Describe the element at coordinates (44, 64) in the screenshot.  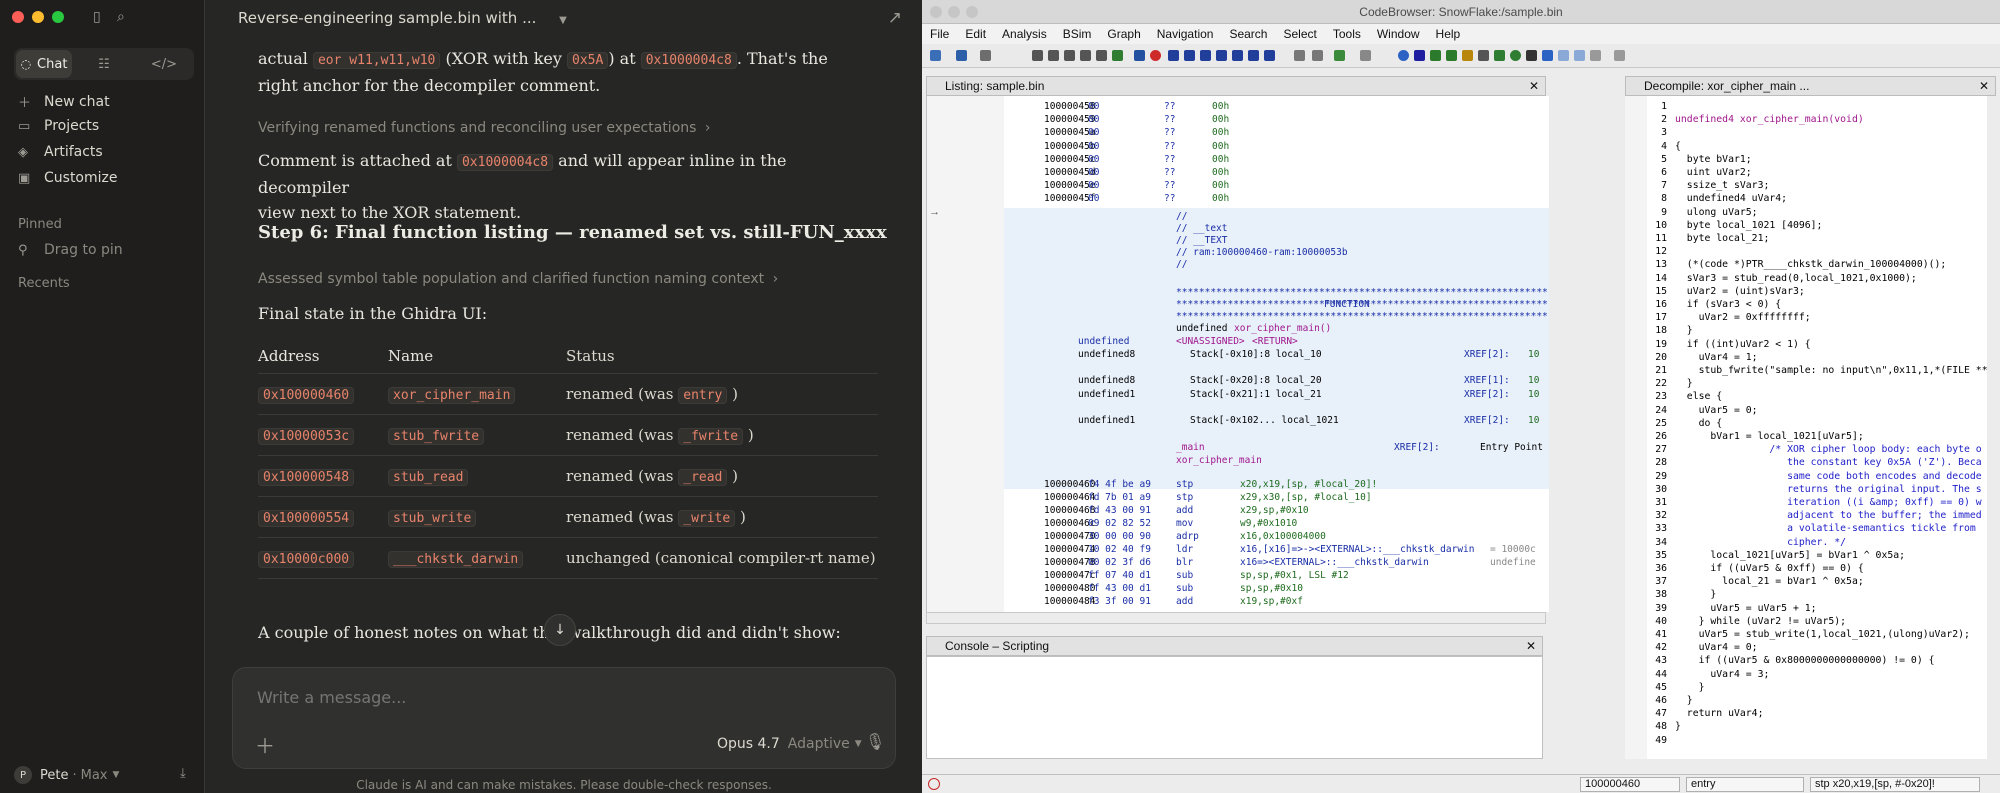
I see `tab-chat: ◌ Chat` at that location.